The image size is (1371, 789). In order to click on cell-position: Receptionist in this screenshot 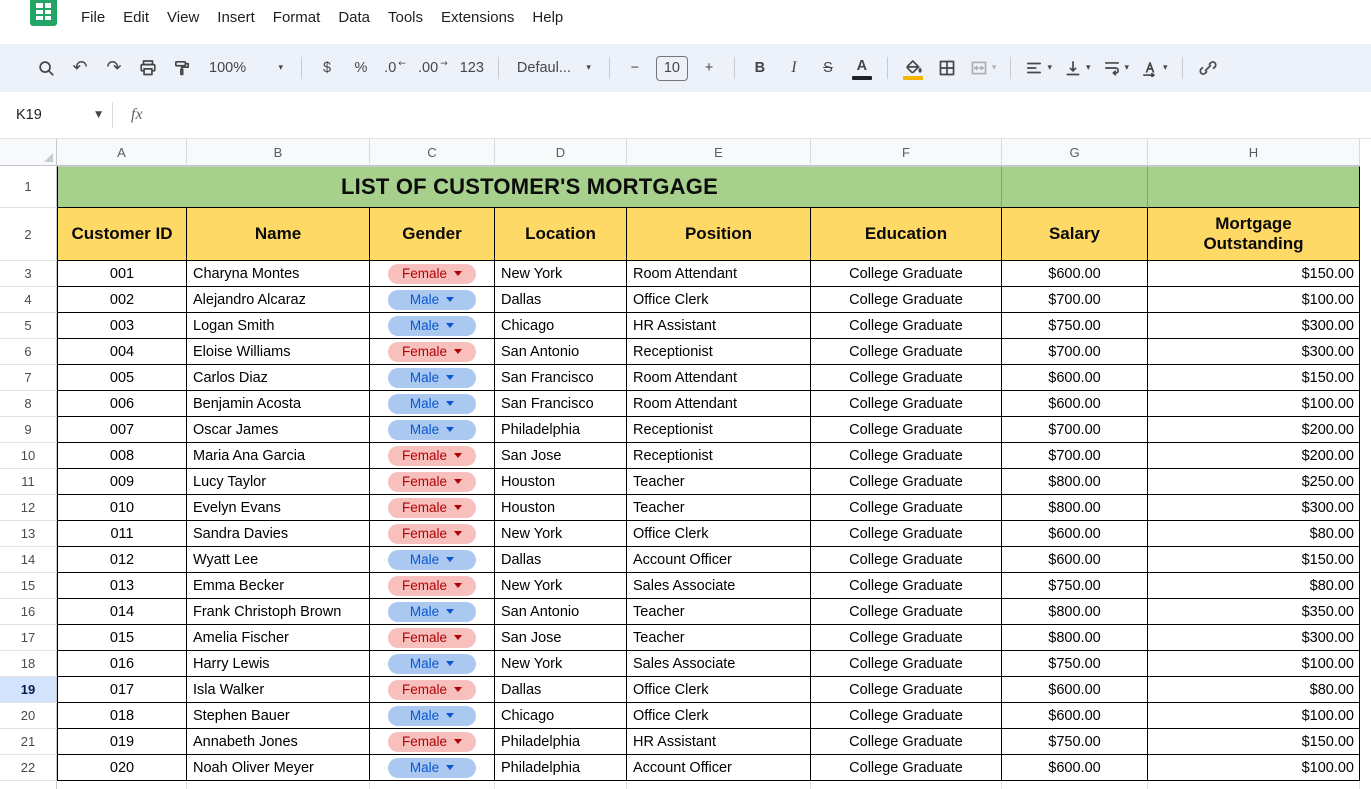, I will do `click(719, 352)`.